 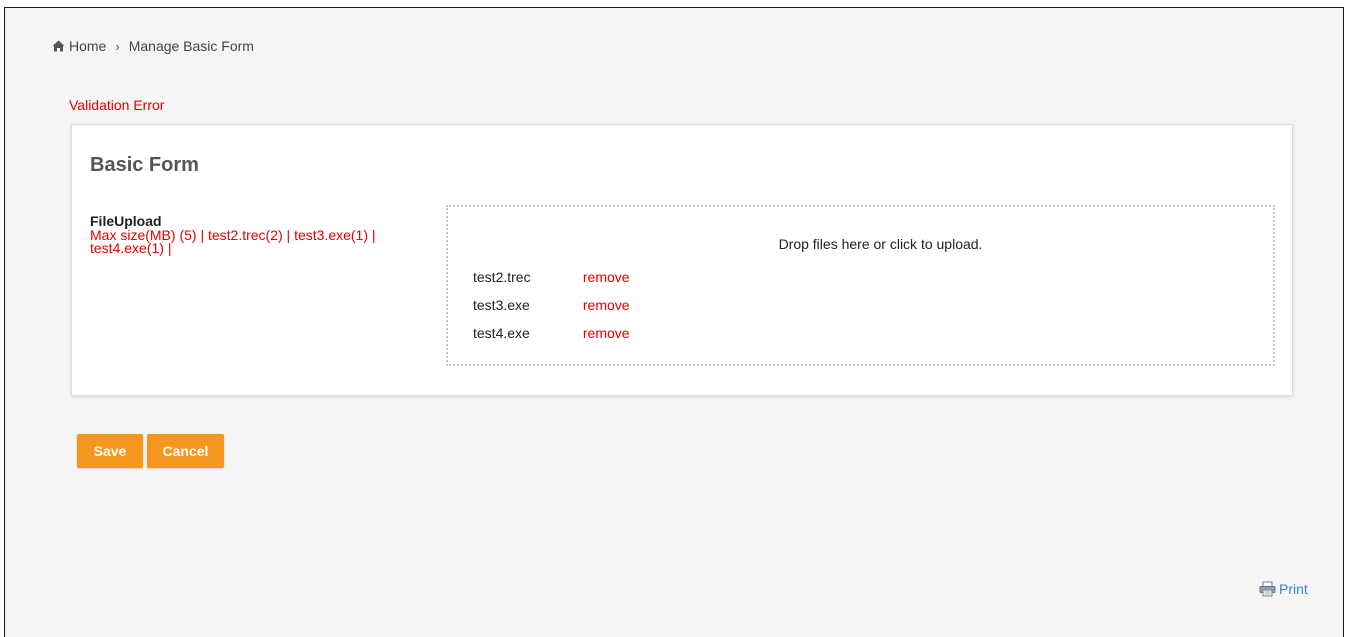 What do you see at coordinates (501, 305) in the screenshot?
I see `file-name: test3.exe` at bounding box center [501, 305].